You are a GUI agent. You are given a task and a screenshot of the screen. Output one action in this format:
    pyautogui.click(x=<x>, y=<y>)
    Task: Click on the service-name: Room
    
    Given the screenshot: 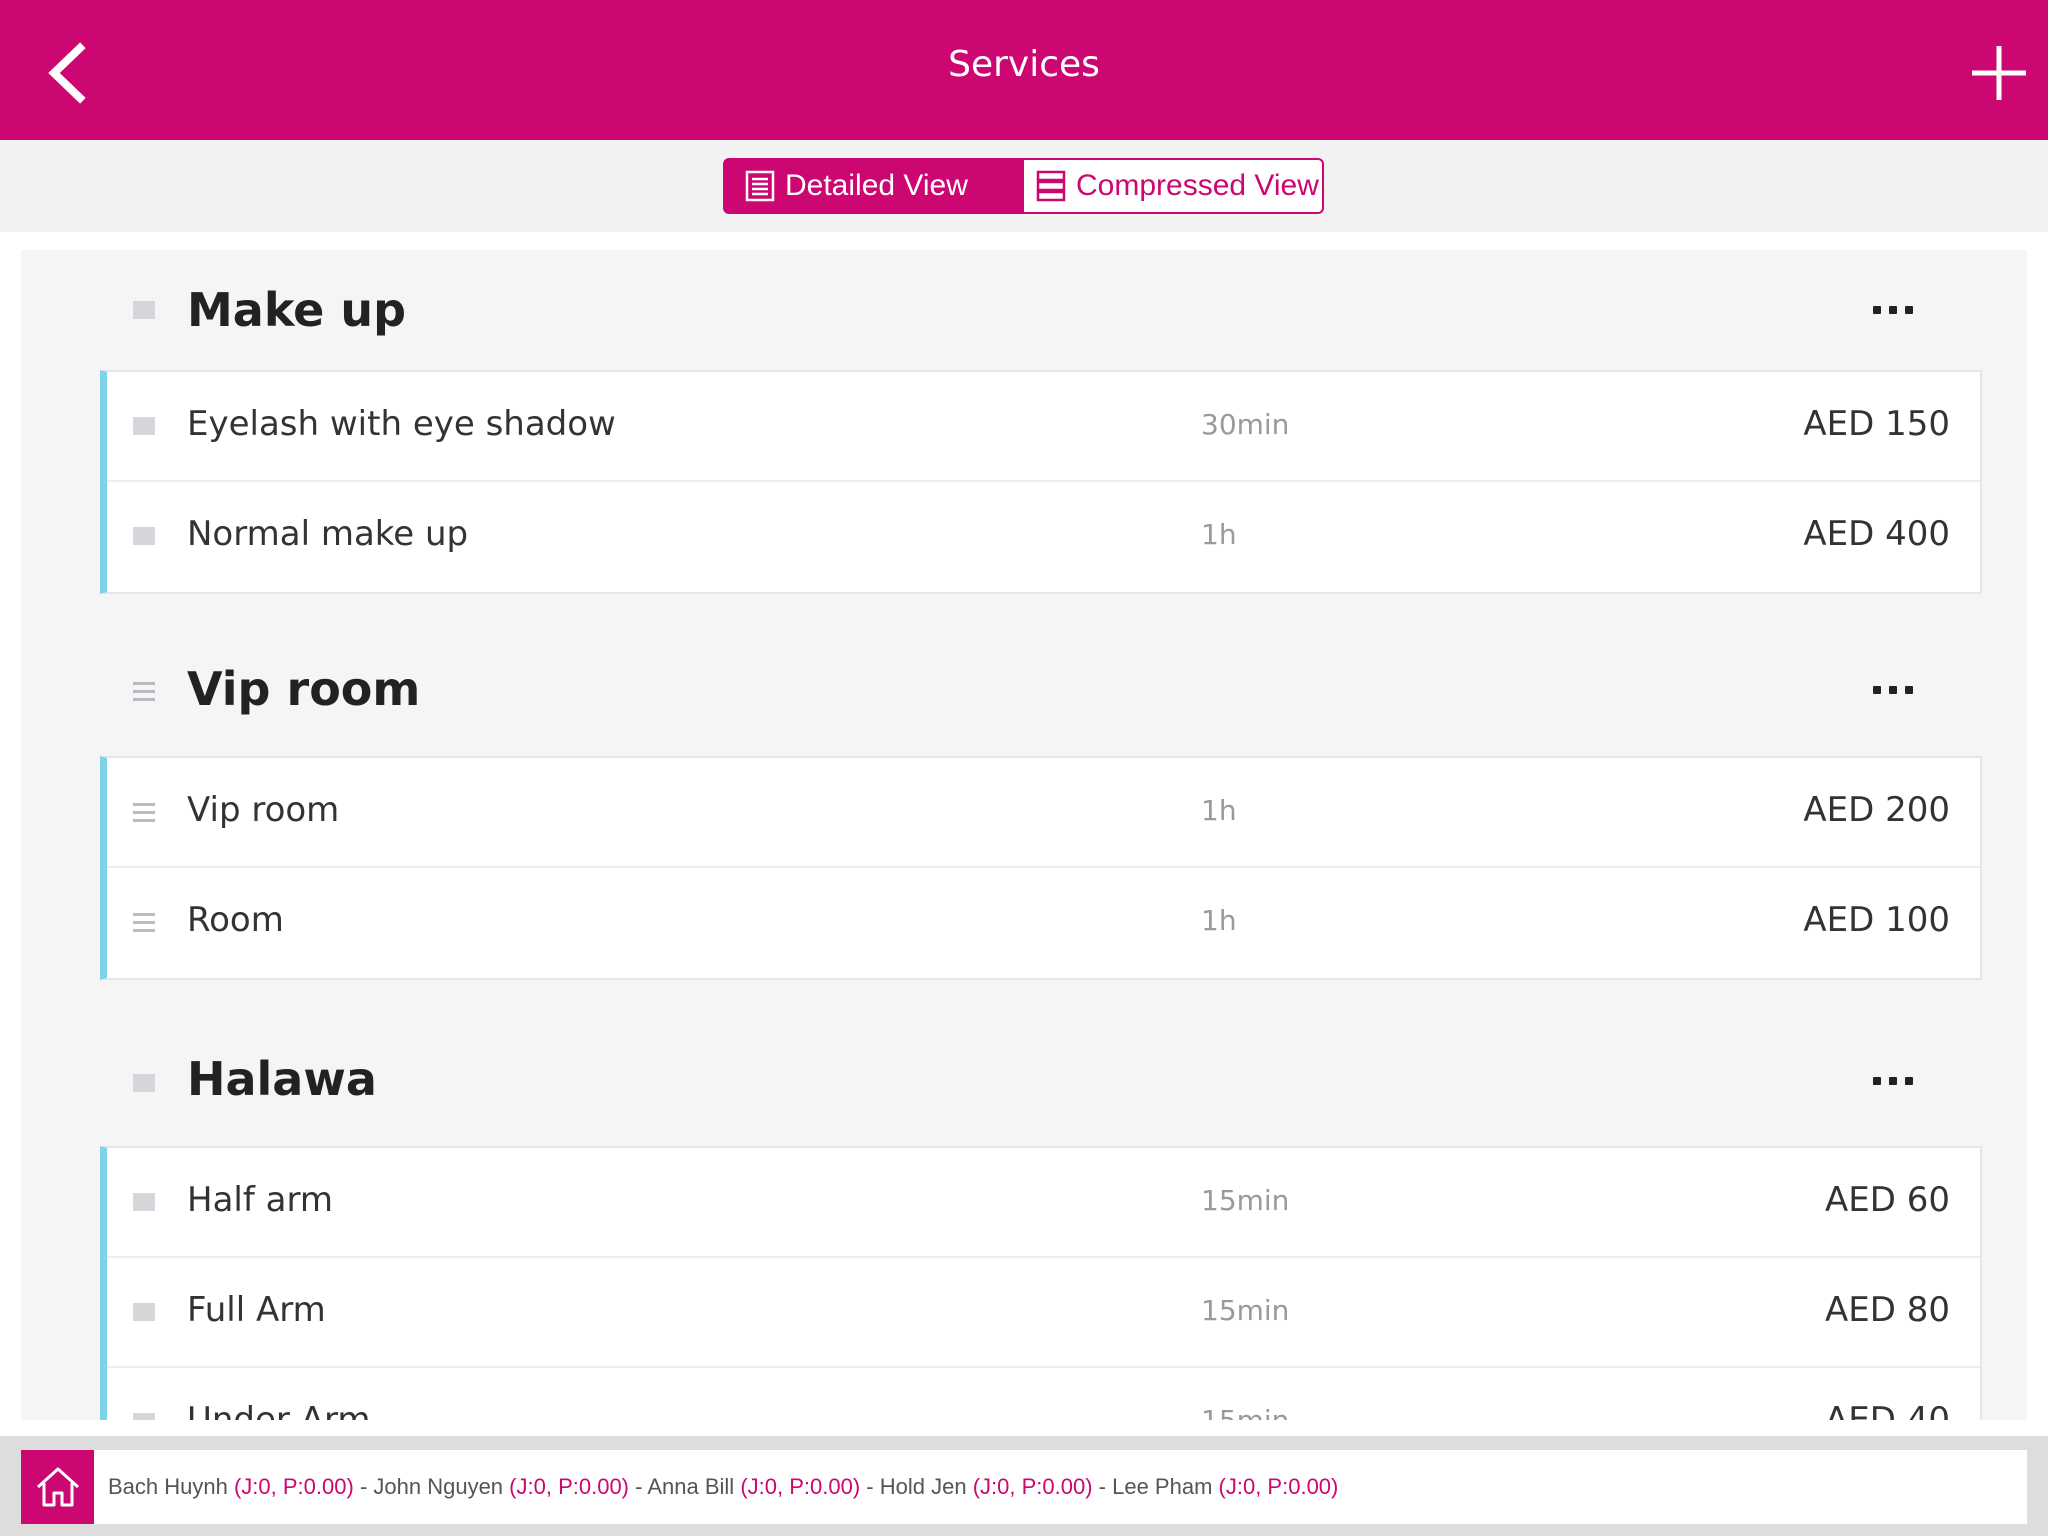 What is the action you would take?
    pyautogui.click(x=235, y=920)
    